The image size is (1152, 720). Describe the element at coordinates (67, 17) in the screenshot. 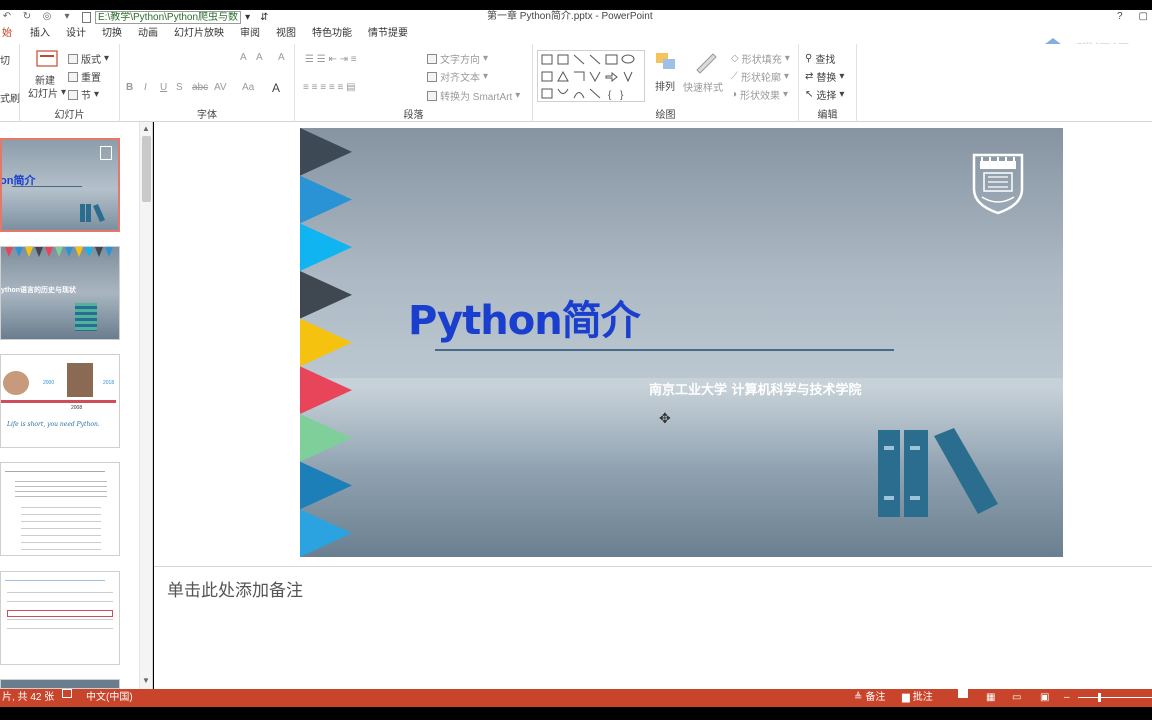

I see `more-icon: ▾` at that location.